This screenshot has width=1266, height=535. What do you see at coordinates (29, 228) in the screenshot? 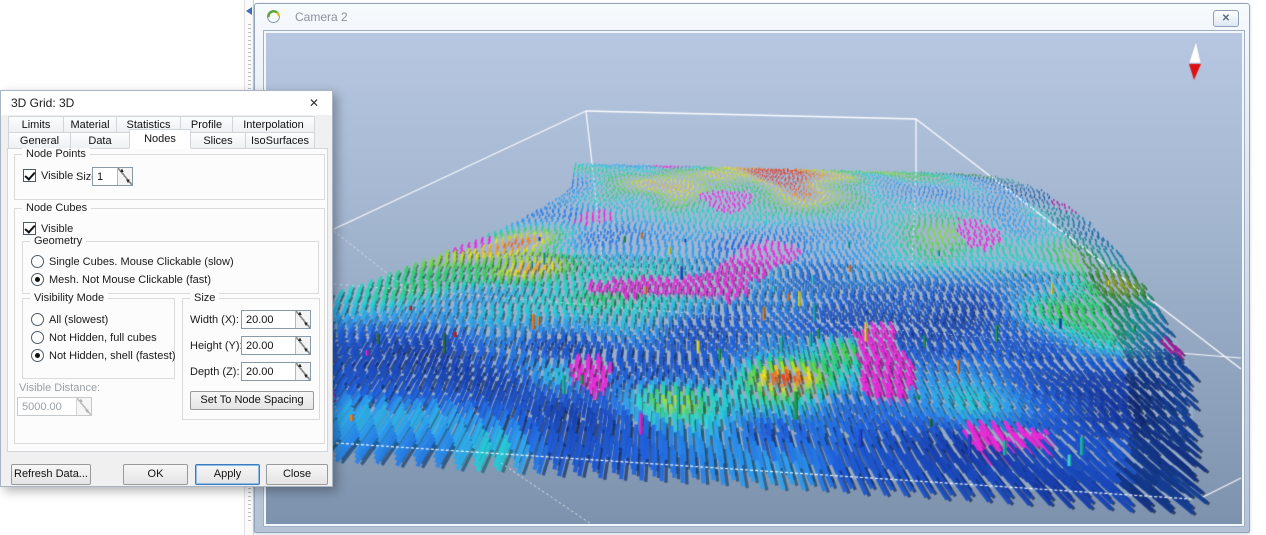
I see `node-cubes-visible-checkbox` at bounding box center [29, 228].